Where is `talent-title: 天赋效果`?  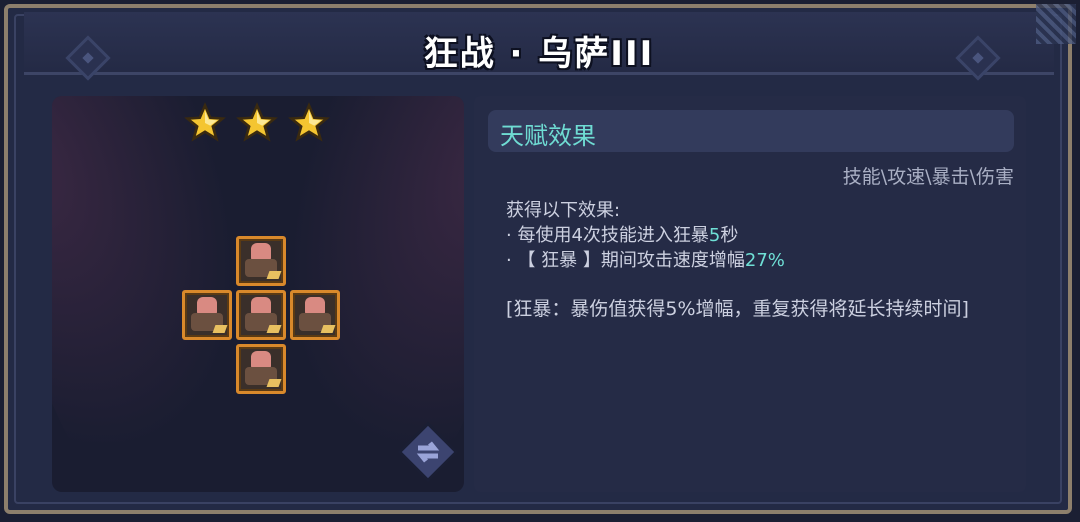
talent-title: 天赋效果 is located at coordinates (548, 136).